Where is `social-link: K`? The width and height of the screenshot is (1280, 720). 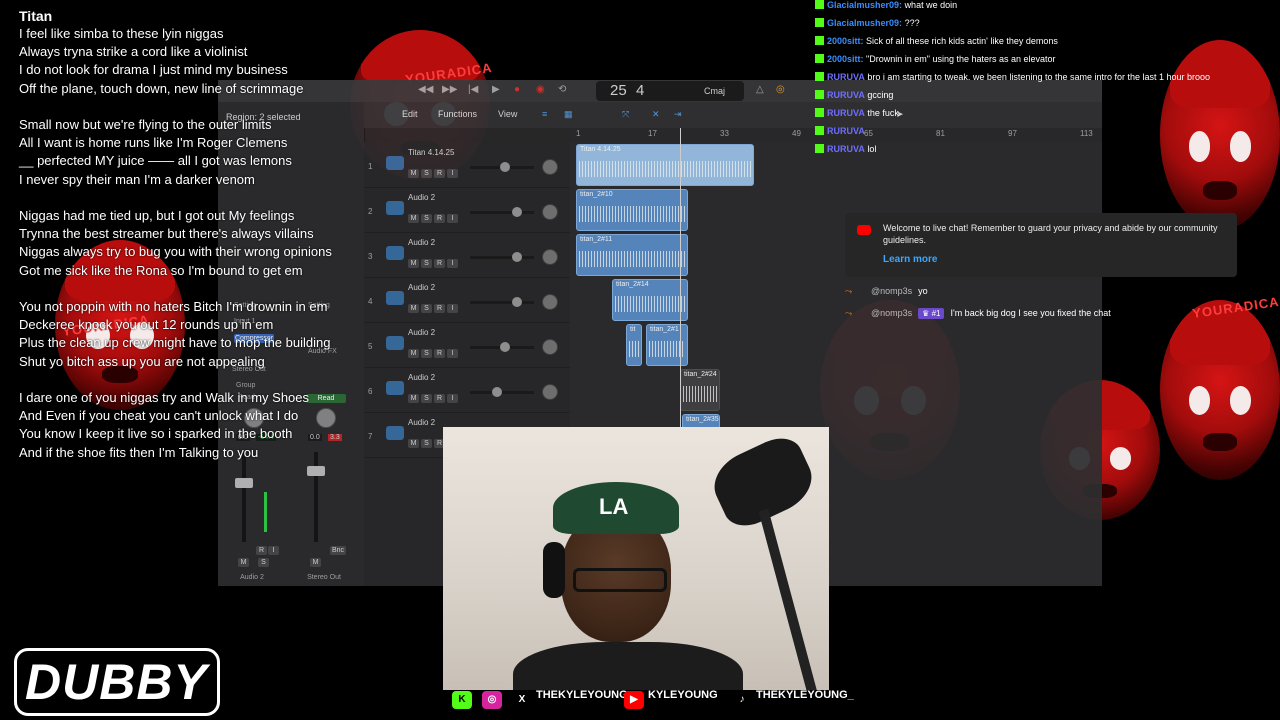
social-link: K is located at coordinates (464, 696).